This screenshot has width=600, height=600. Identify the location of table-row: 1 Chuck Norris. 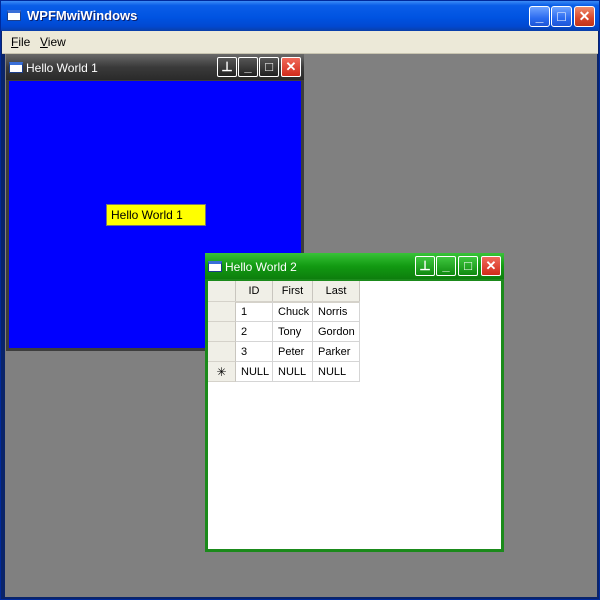
(284, 312).